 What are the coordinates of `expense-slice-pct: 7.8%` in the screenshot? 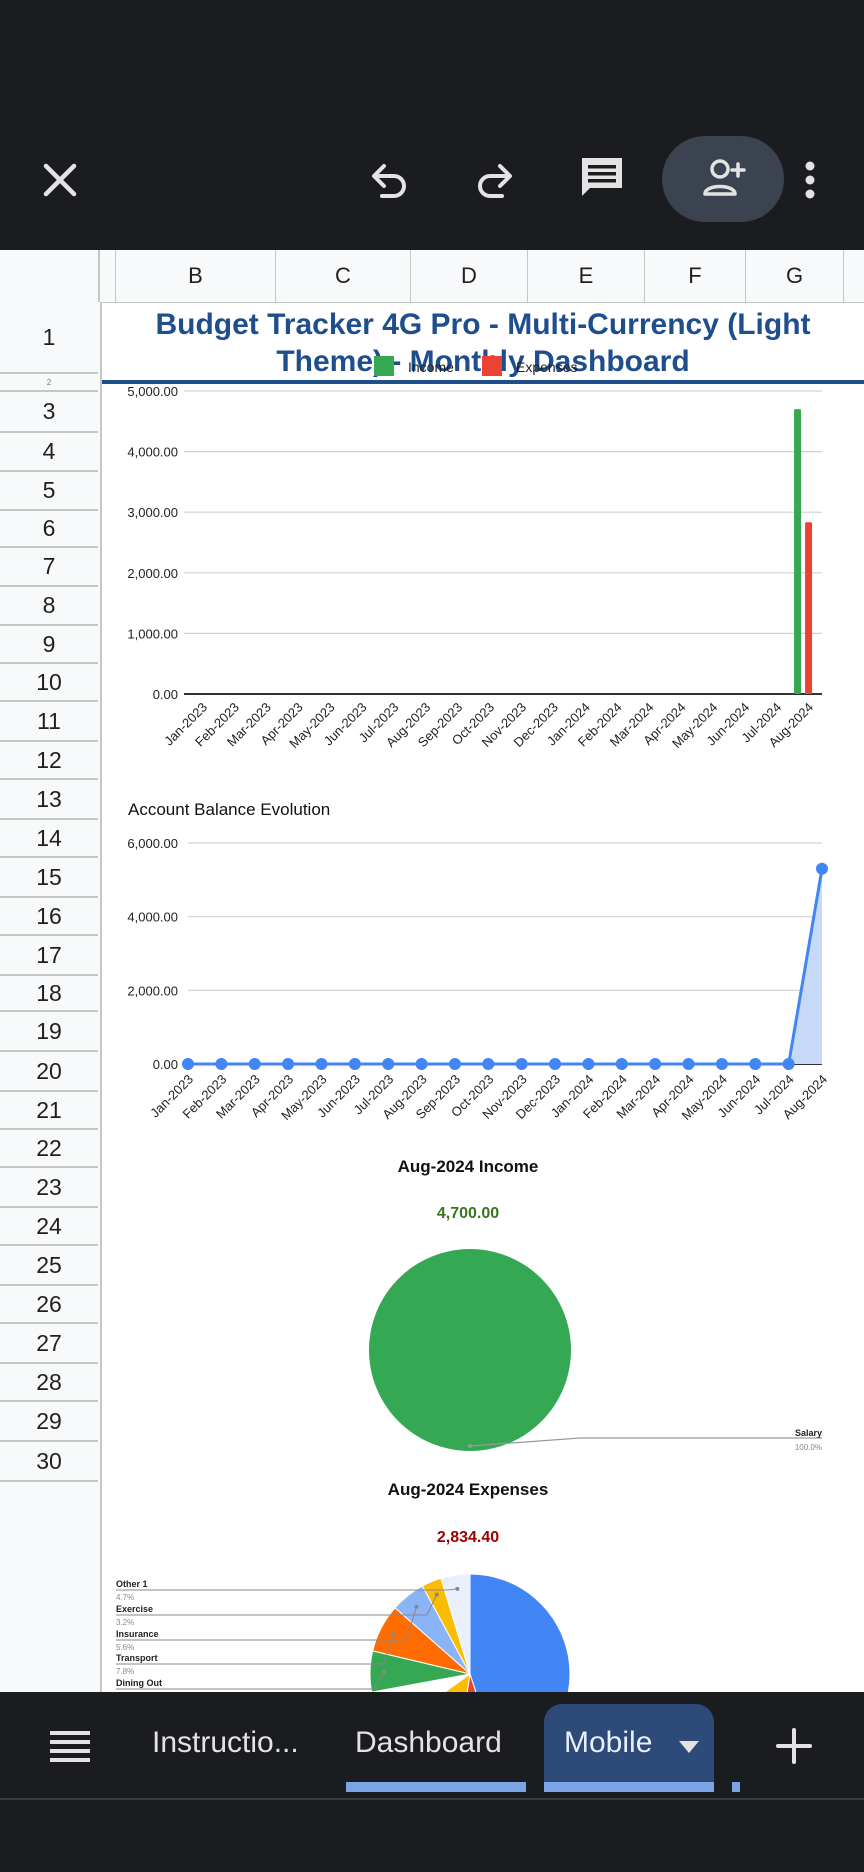 It's located at (125, 1671).